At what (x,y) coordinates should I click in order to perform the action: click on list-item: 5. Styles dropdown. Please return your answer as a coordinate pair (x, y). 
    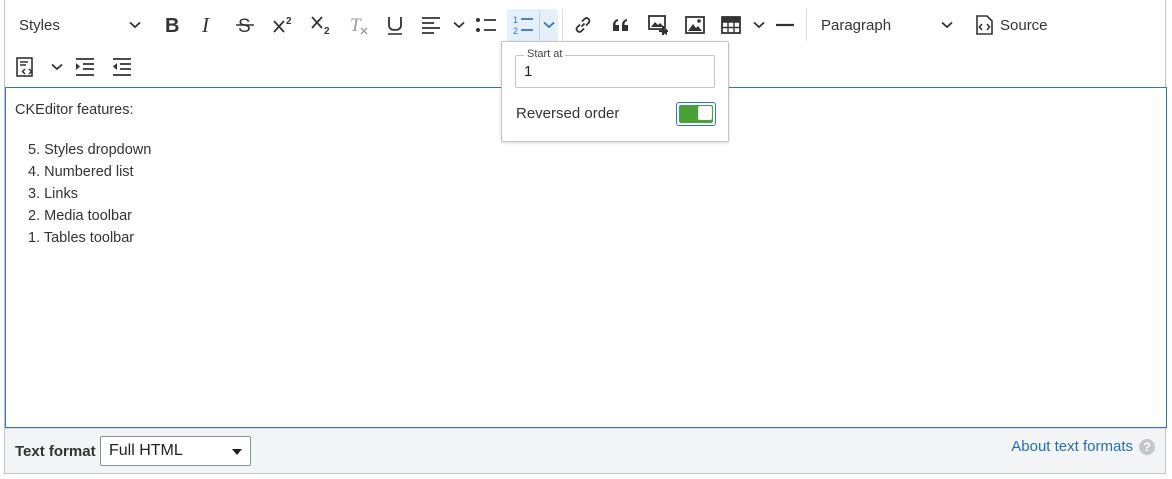
    Looking at the image, I should click on (90, 150).